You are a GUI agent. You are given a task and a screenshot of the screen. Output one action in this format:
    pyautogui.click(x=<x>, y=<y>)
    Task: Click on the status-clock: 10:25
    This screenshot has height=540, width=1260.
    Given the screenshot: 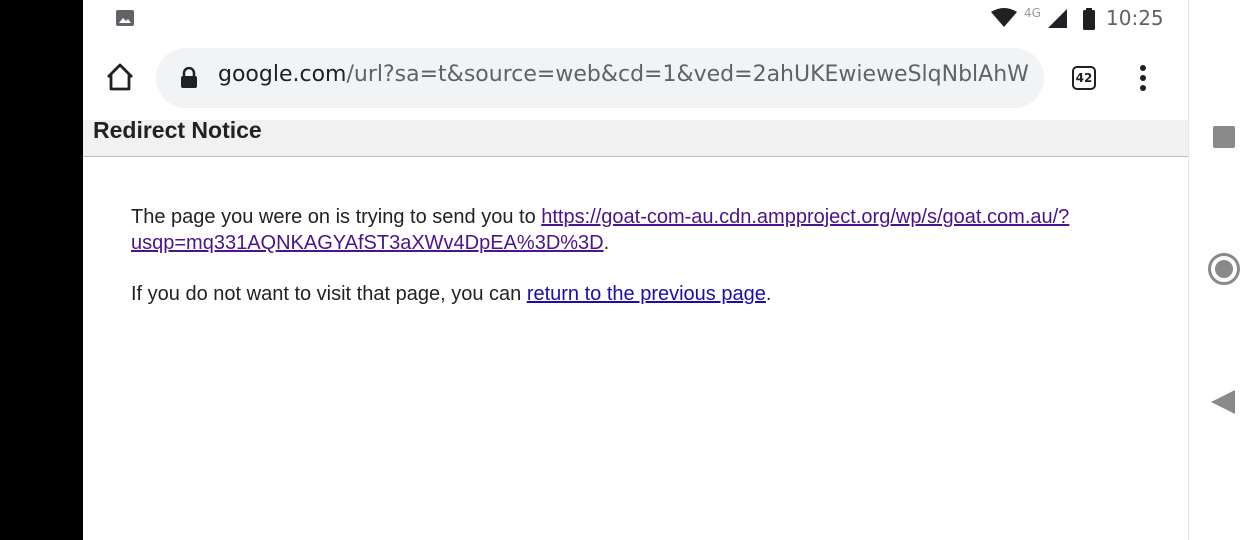 What is the action you would take?
    pyautogui.click(x=1135, y=18)
    